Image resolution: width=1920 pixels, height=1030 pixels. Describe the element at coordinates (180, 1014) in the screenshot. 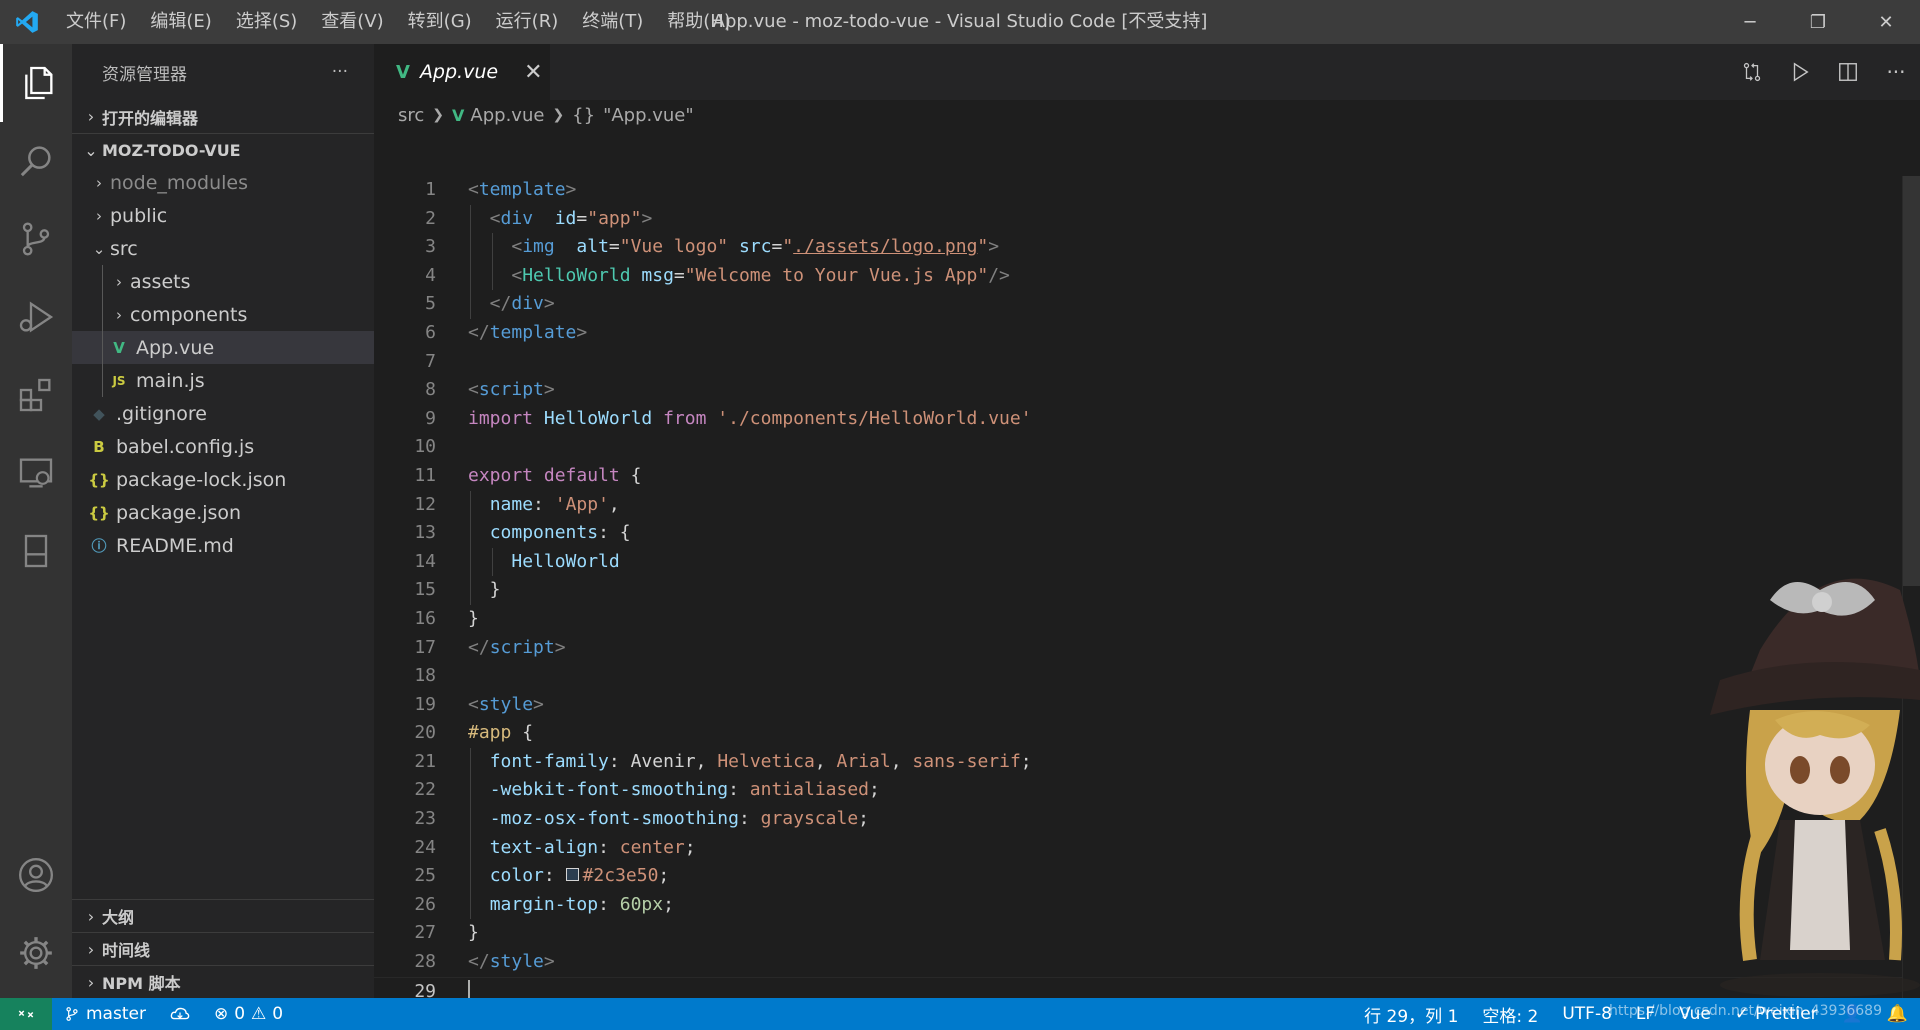

I see `sync-button` at that location.